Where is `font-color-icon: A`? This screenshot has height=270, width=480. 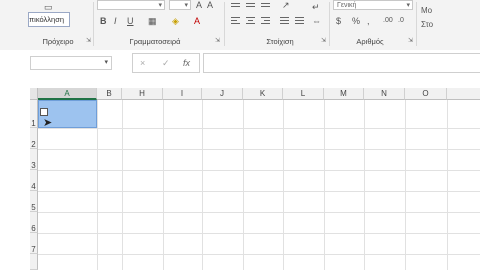 font-color-icon: A is located at coordinates (197, 21).